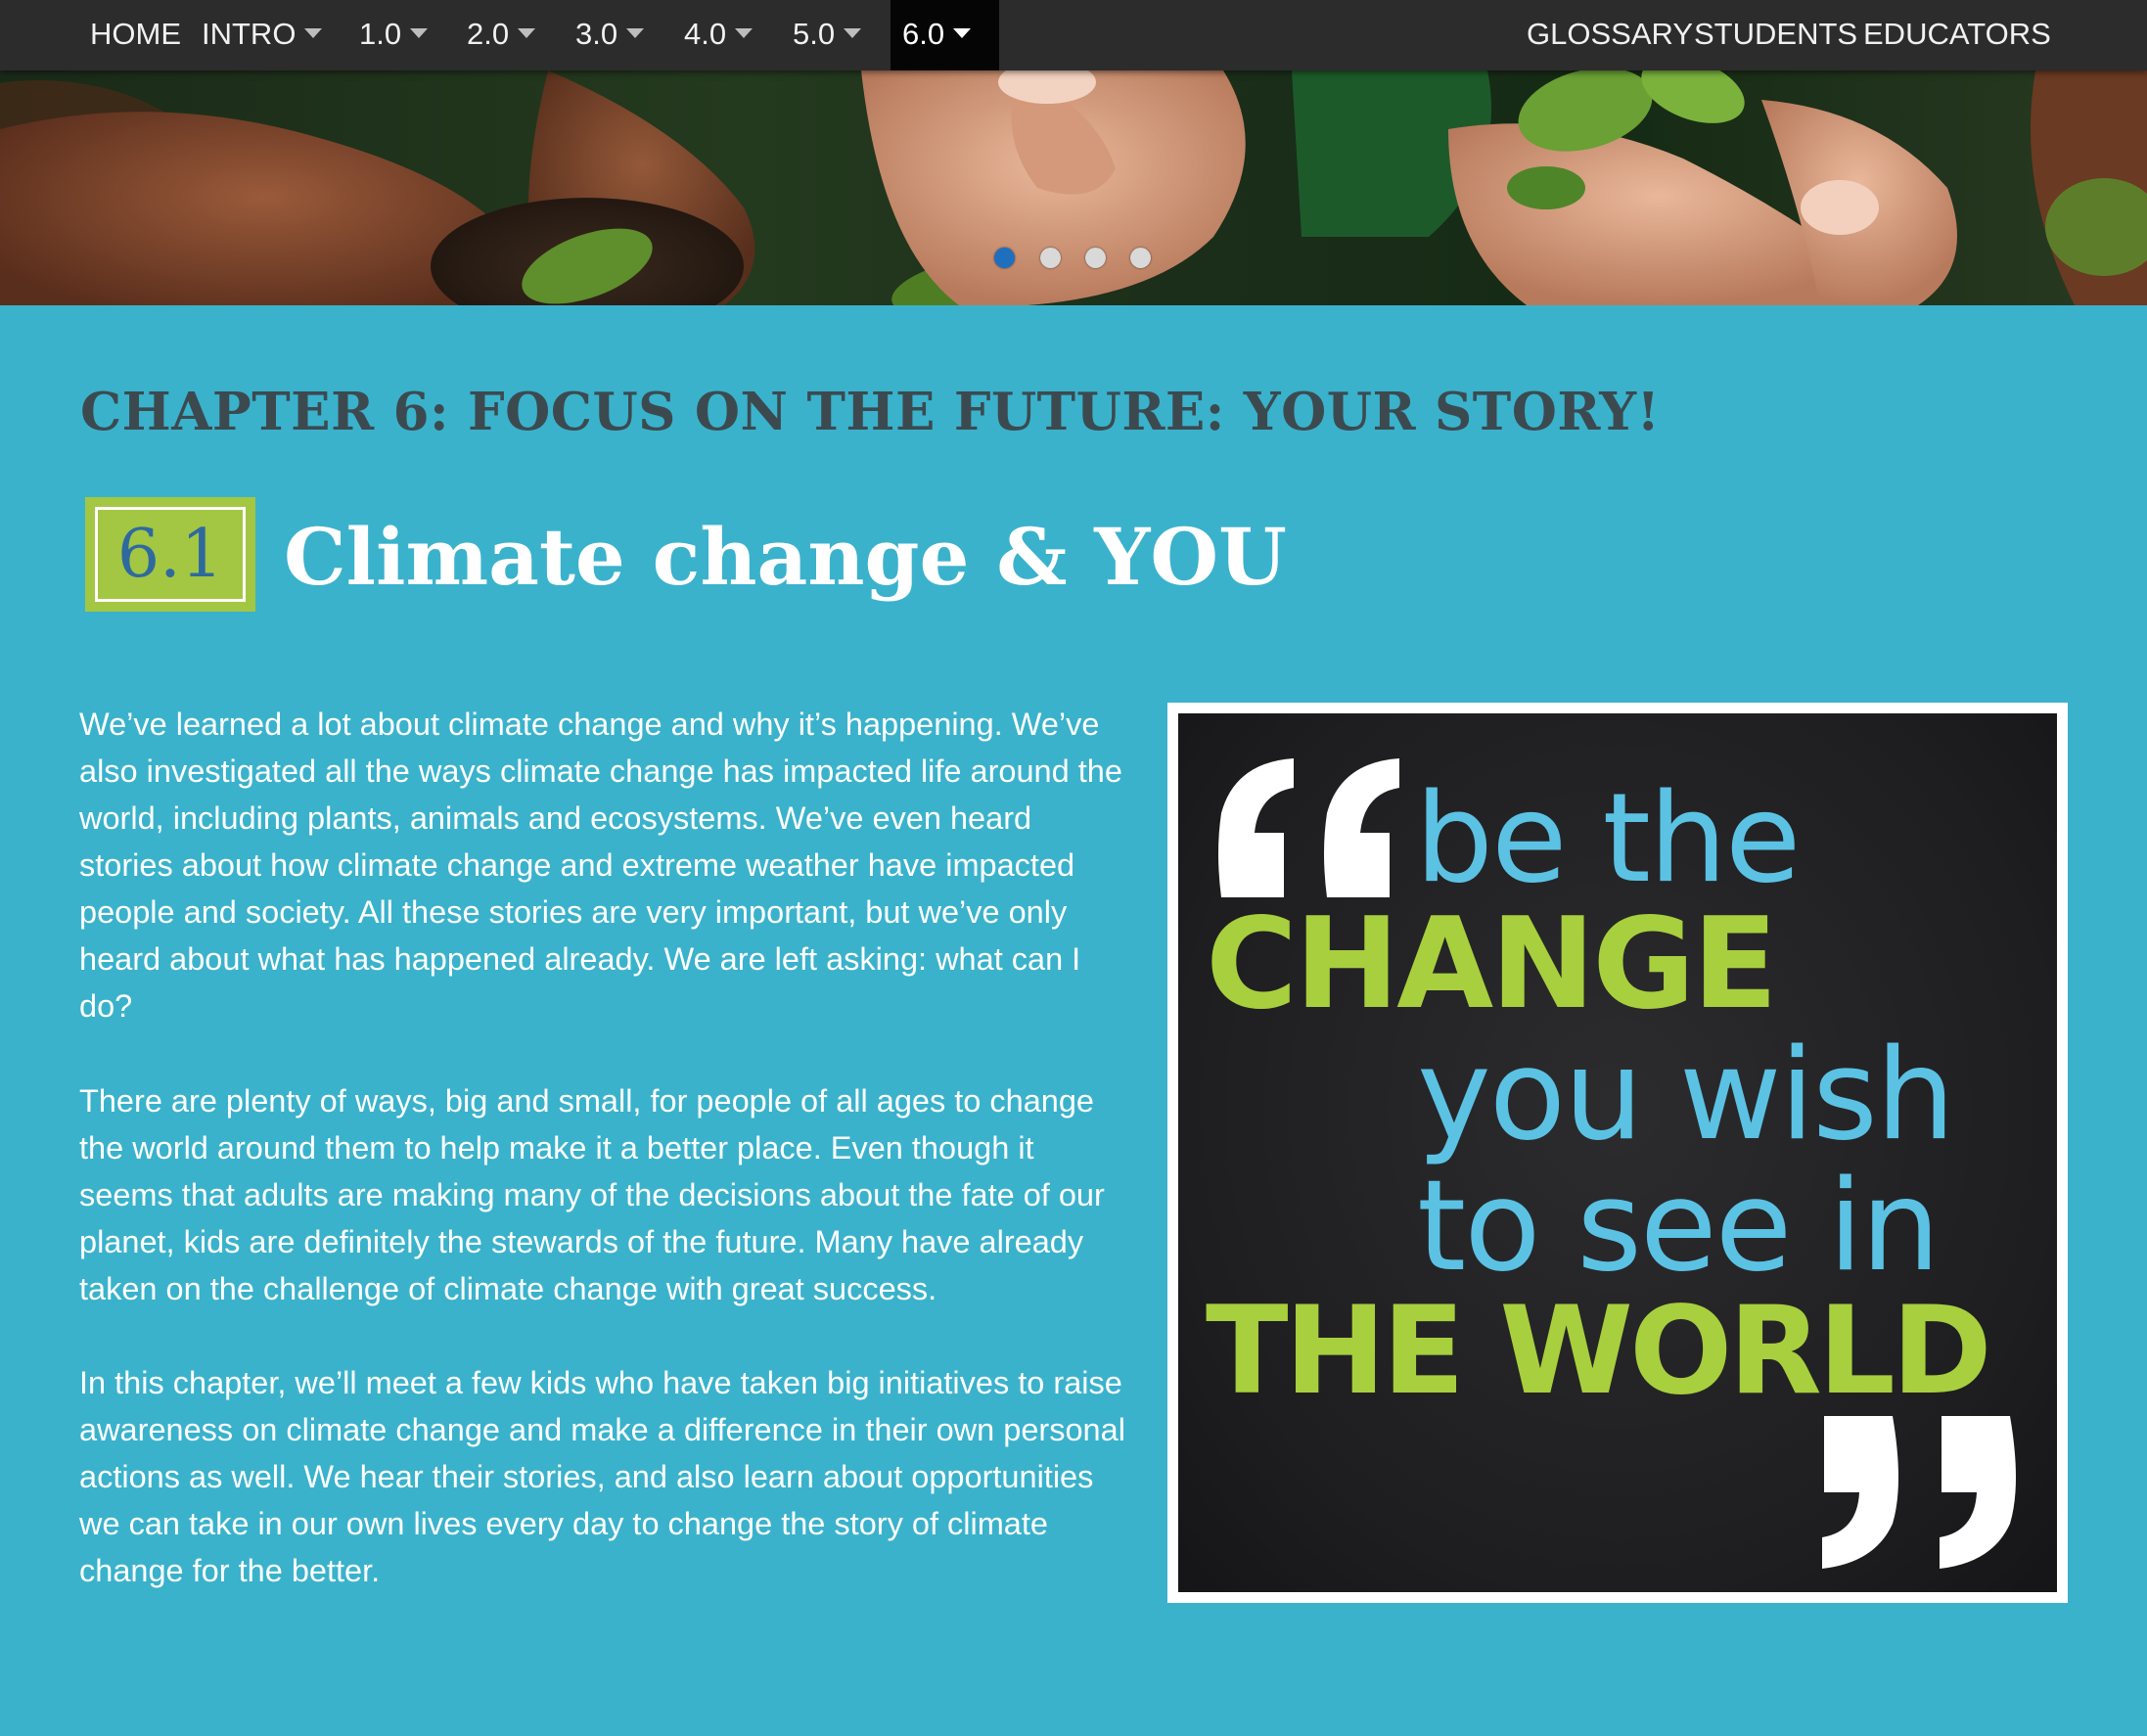 The width and height of the screenshot is (2147, 1736). I want to click on section-number-badge: 6.1, so click(170, 554).